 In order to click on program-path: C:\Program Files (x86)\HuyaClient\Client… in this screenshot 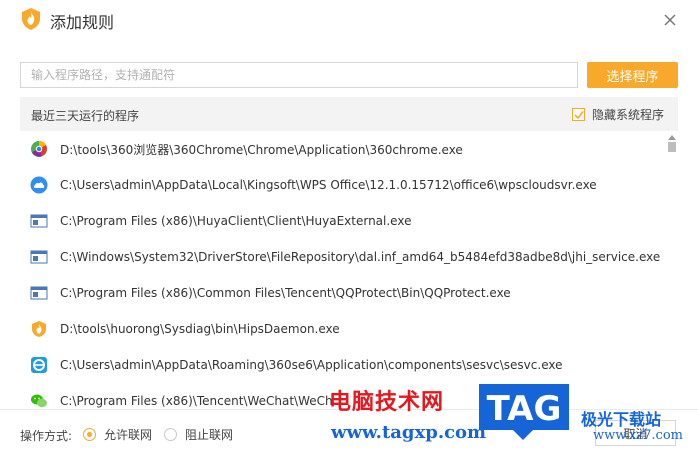, I will do `click(236, 221)`.